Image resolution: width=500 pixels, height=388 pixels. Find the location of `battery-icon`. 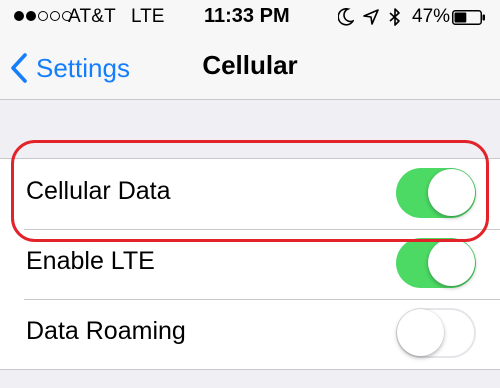

battery-icon is located at coordinates (468, 17).